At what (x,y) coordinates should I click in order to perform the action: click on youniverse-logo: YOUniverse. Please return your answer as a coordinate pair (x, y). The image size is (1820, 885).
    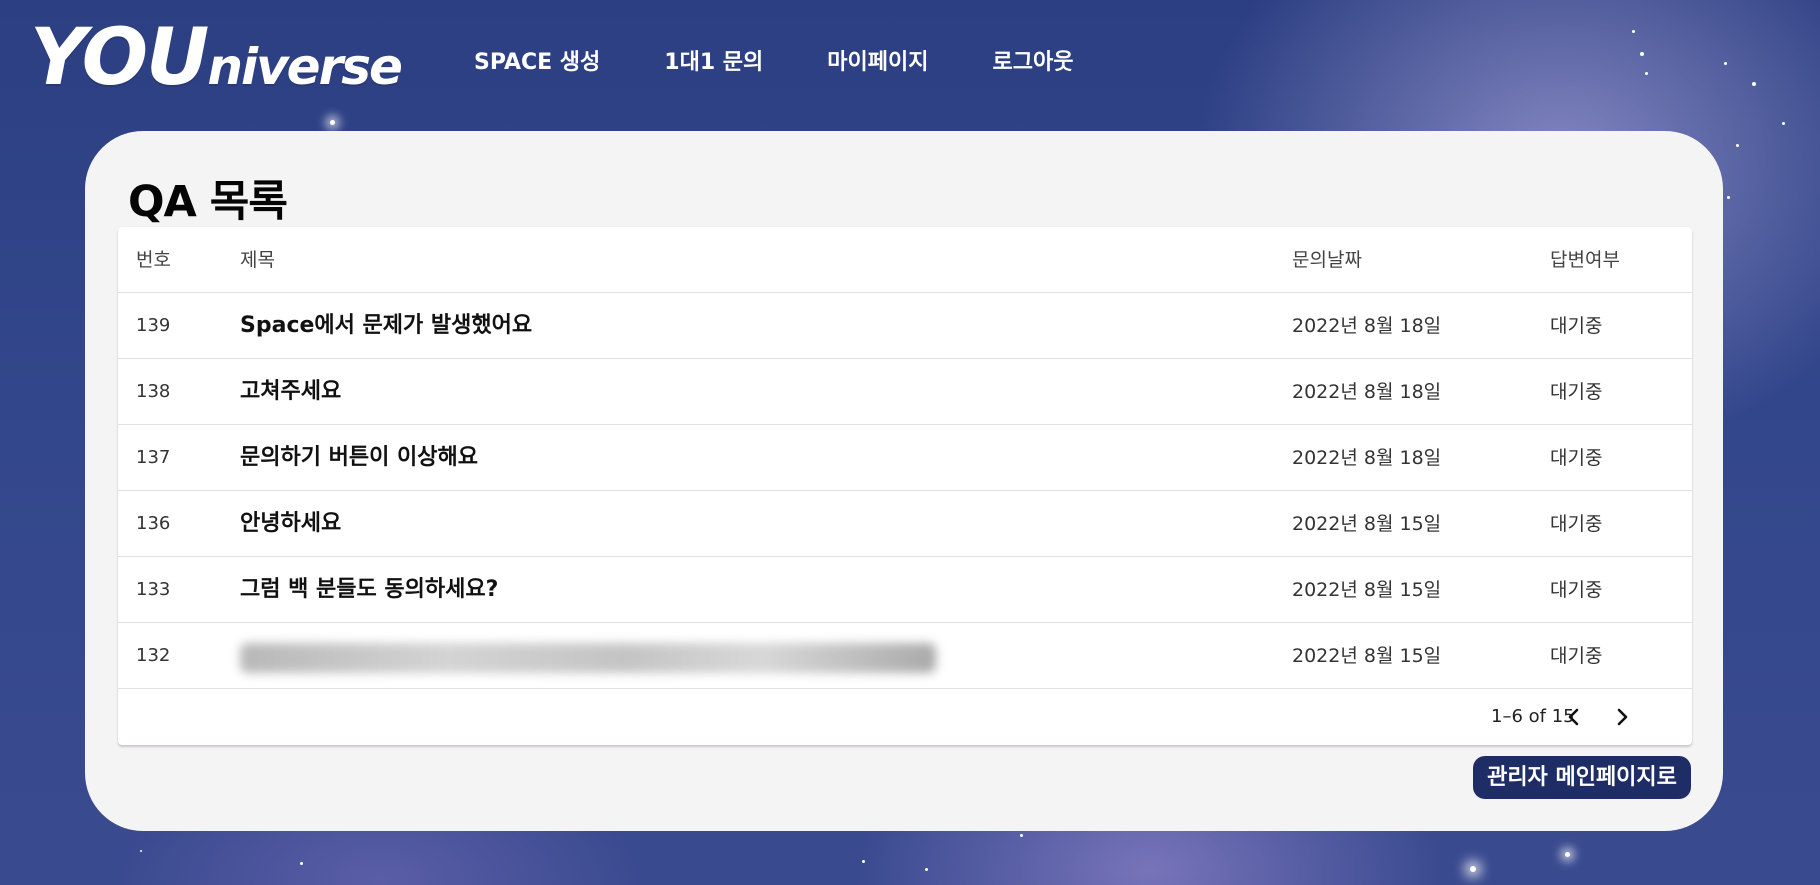
    Looking at the image, I should click on (216, 58).